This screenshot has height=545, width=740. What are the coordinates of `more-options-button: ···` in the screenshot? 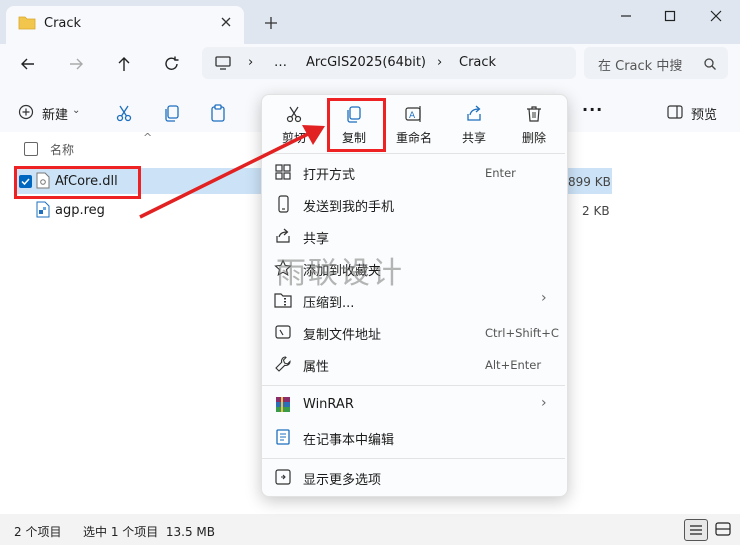 It's located at (593, 109).